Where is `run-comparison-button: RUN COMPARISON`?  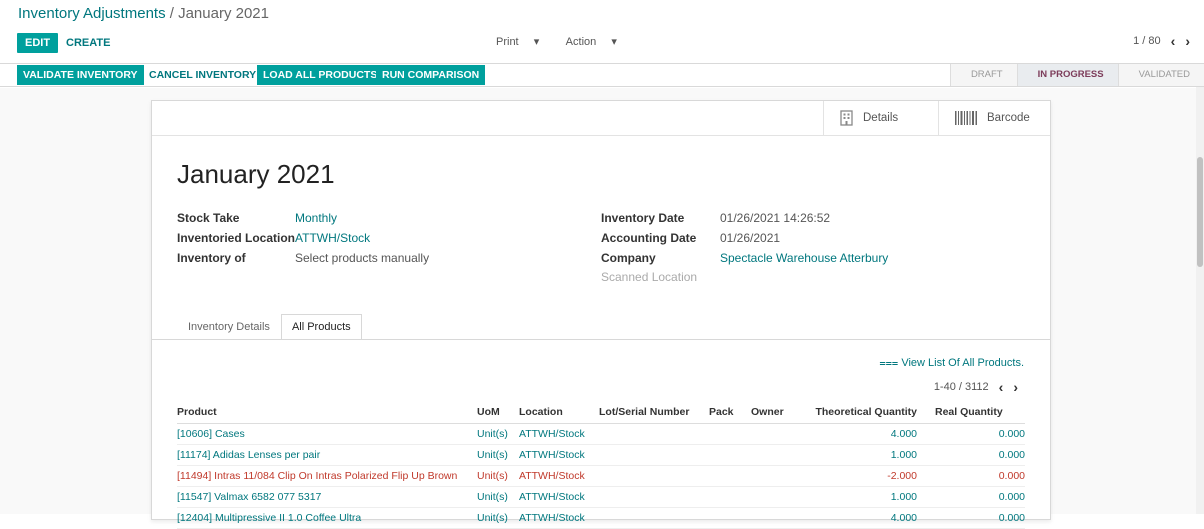 run-comparison-button: RUN COMPARISON is located at coordinates (431, 75).